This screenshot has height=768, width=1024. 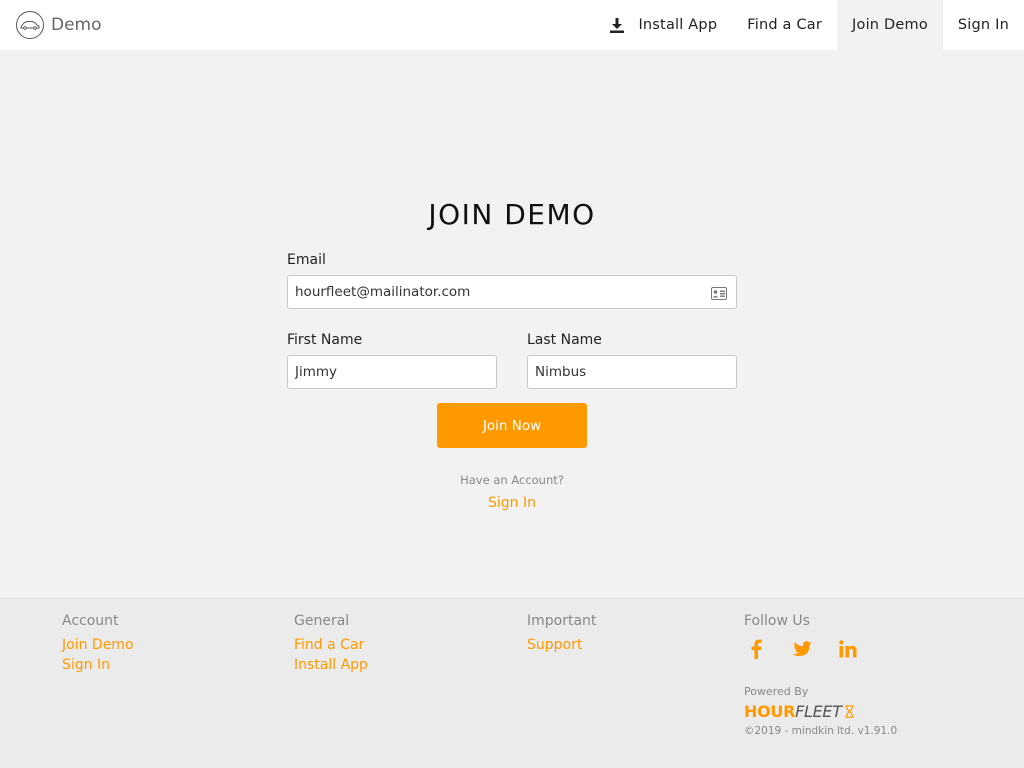 What do you see at coordinates (30, 25) in the screenshot?
I see `car-logo-icon` at bounding box center [30, 25].